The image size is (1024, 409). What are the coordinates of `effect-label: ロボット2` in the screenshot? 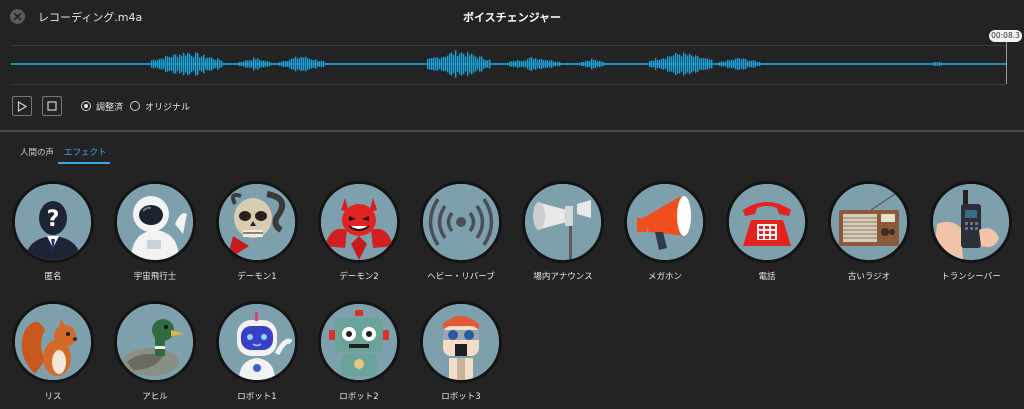 It's located at (359, 397).